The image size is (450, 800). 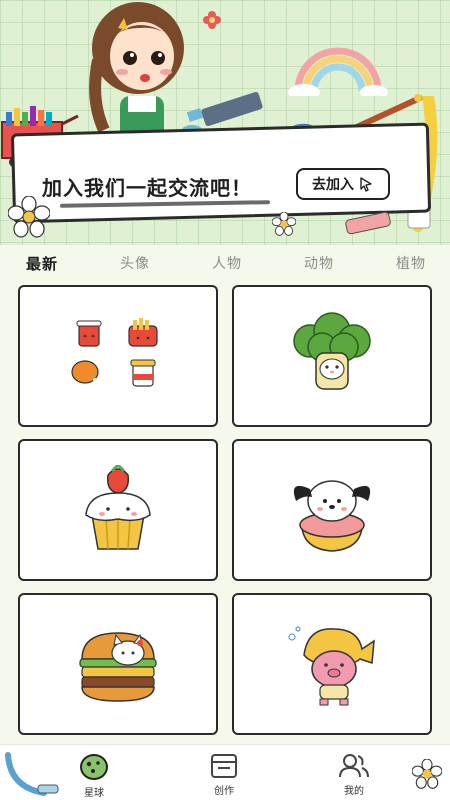 I want to click on rainbow-icon, so click(x=338, y=71).